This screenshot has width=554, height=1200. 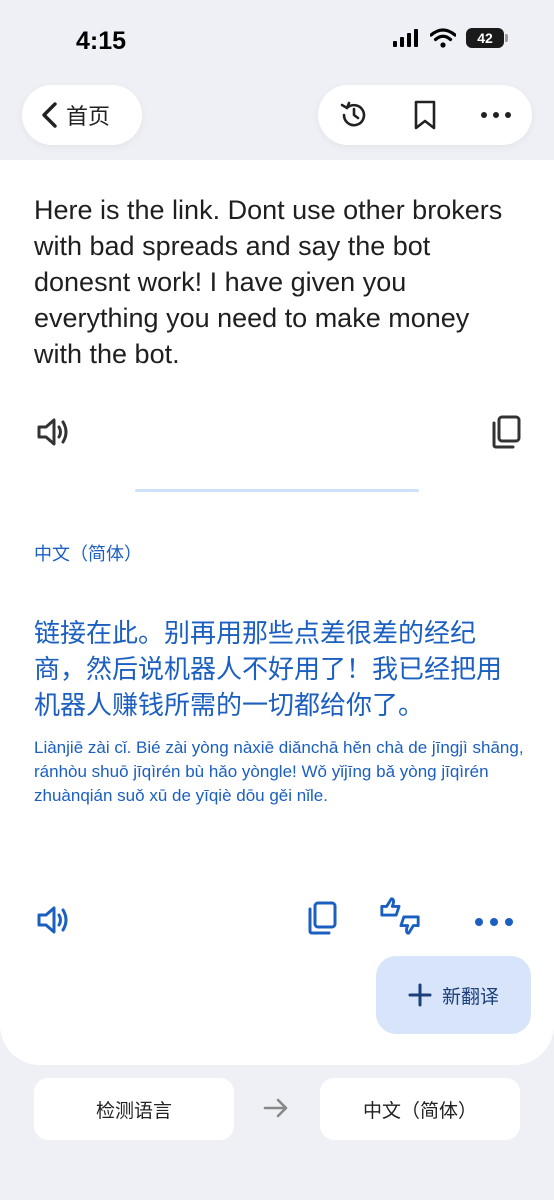 What do you see at coordinates (277, 490) in the screenshot?
I see `divider` at bounding box center [277, 490].